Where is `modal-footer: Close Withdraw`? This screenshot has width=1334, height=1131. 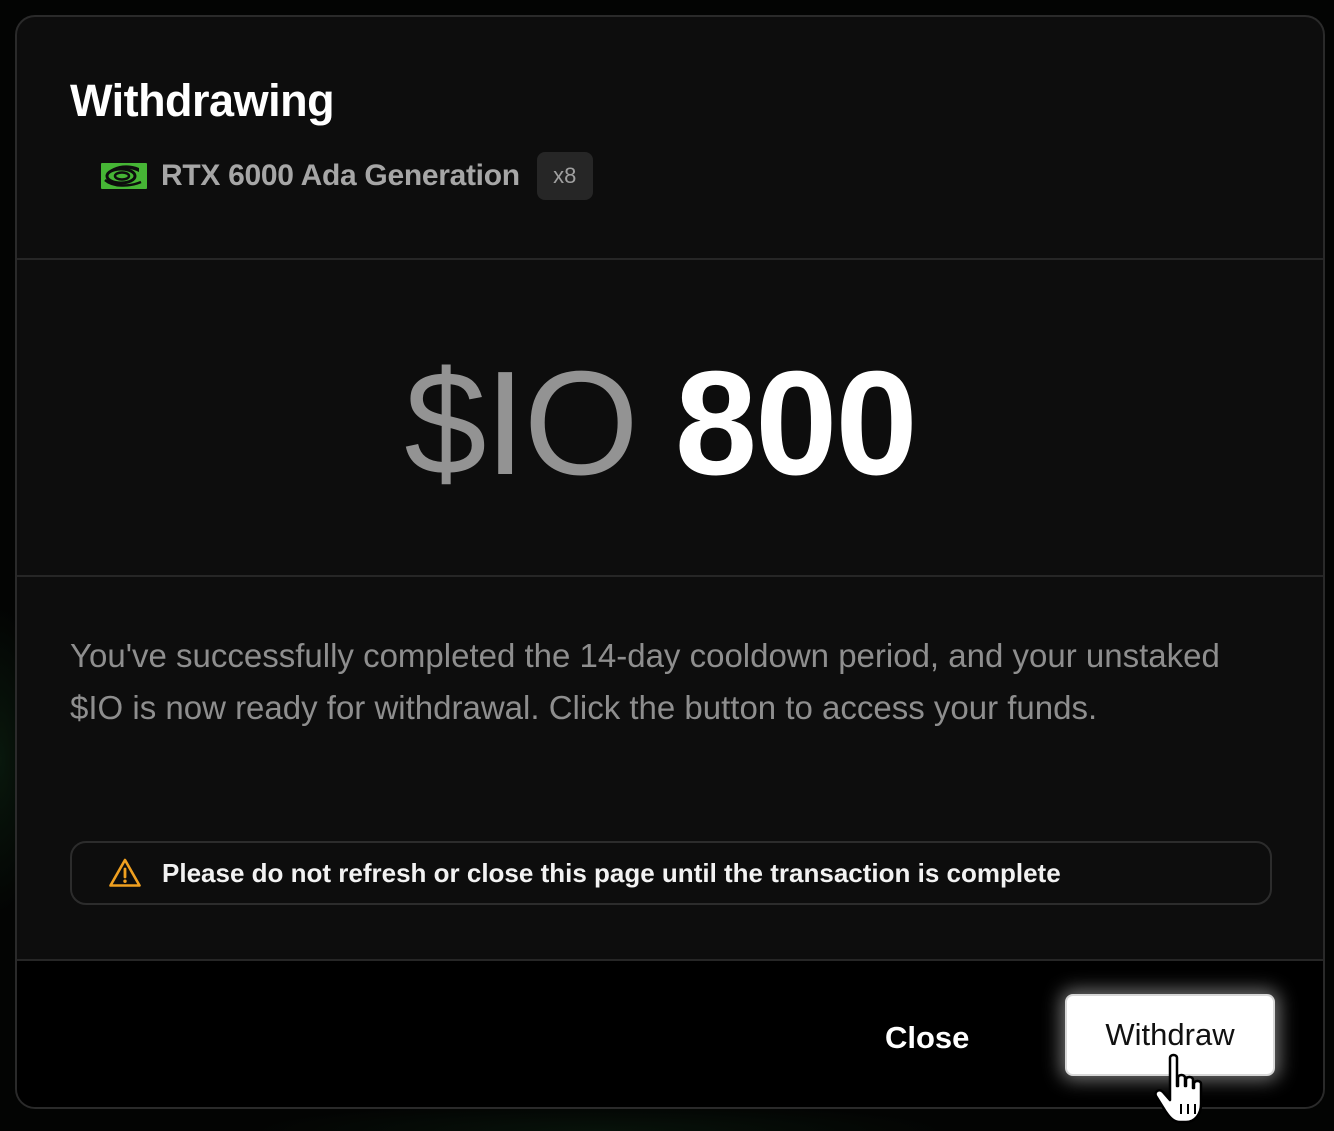 modal-footer: Close Withdraw is located at coordinates (670, 1033).